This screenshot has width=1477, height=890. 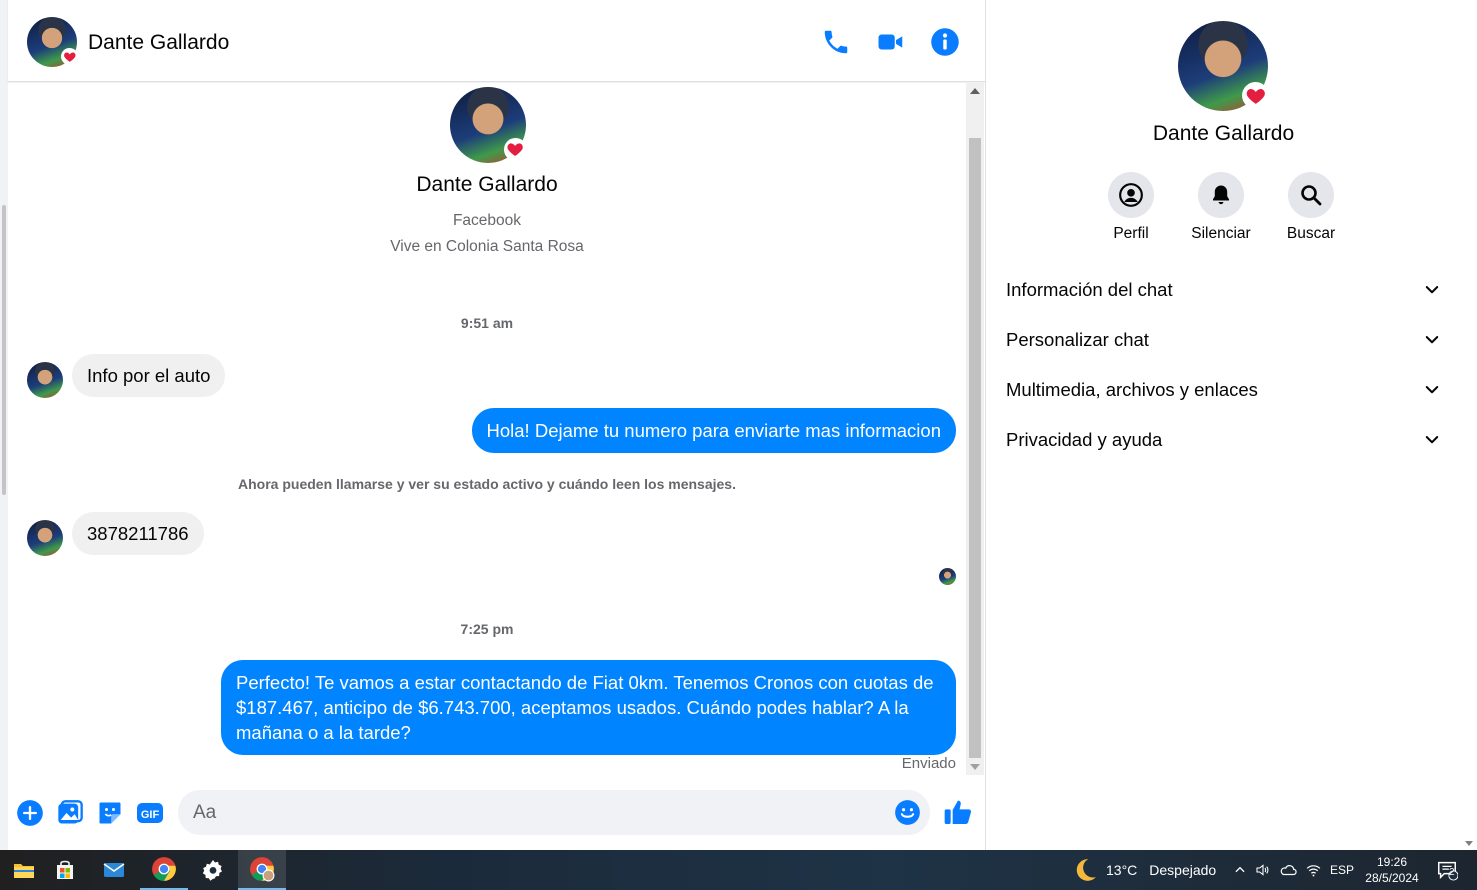 What do you see at coordinates (1131, 195) in the screenshot?
I see `profile-icon` at bounding box center [1131, 195].